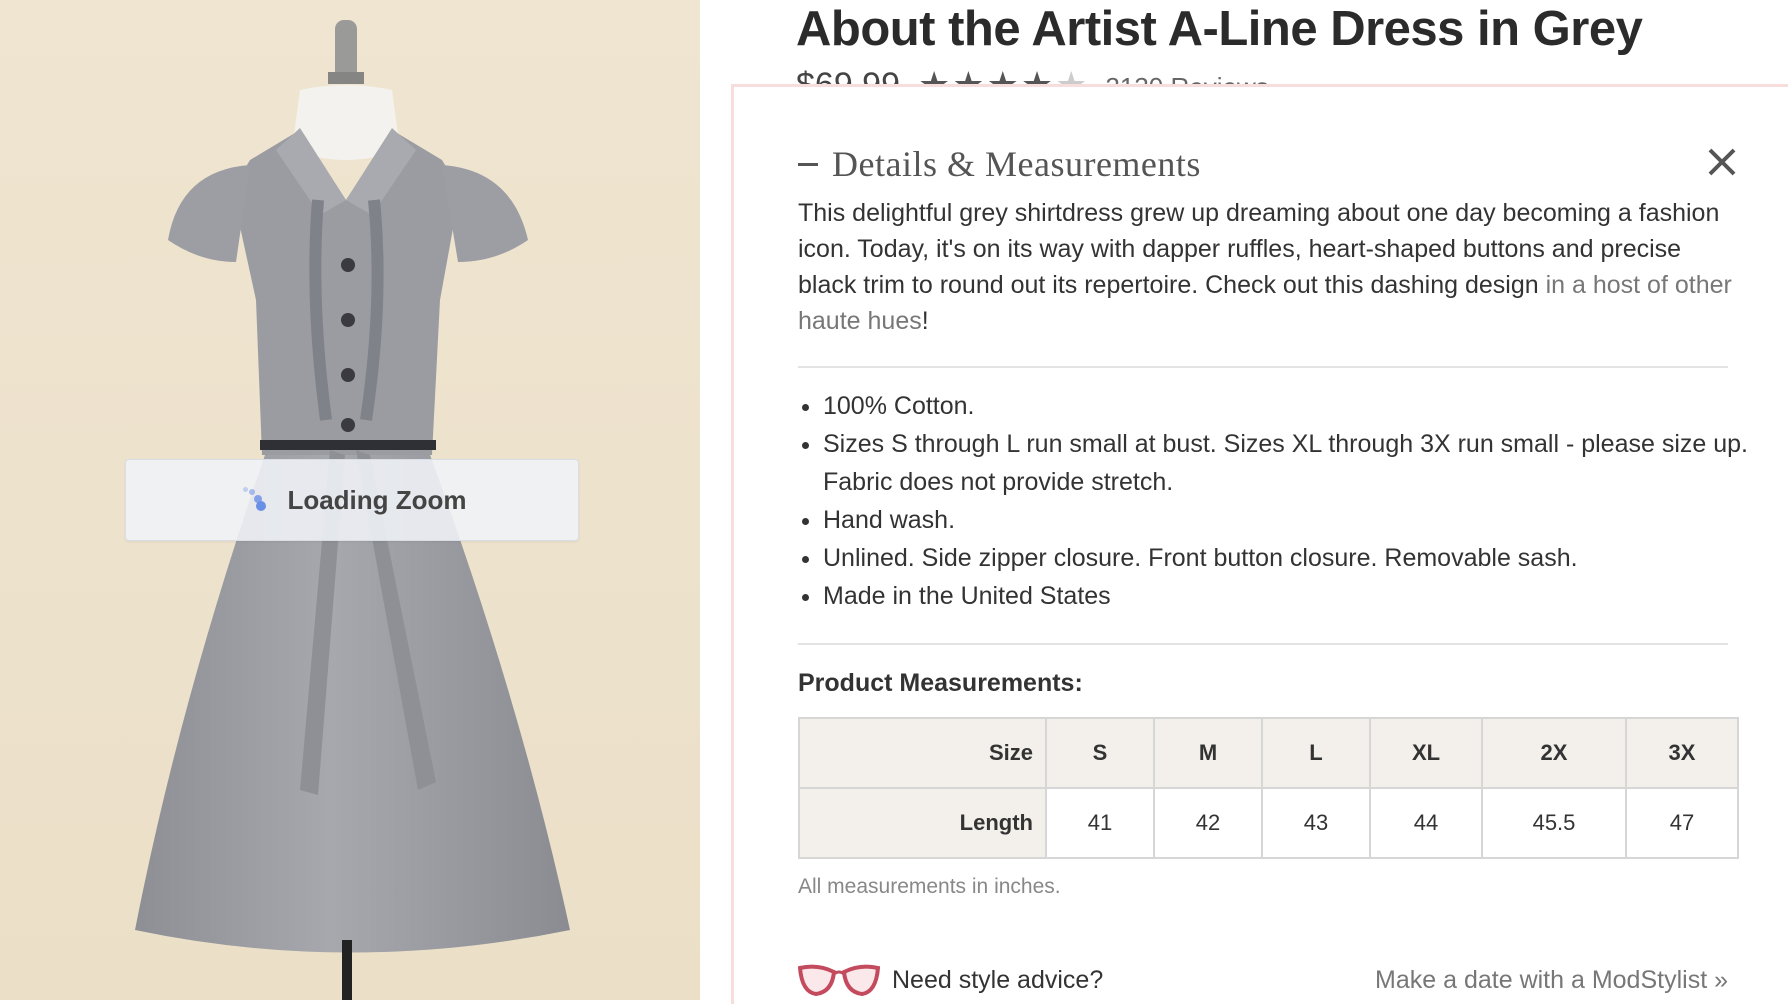  What do you see at coordinates (1682, 753) in the screenshot?
I see `table-header-cell: 3X` at bounding box center [1682, 753].